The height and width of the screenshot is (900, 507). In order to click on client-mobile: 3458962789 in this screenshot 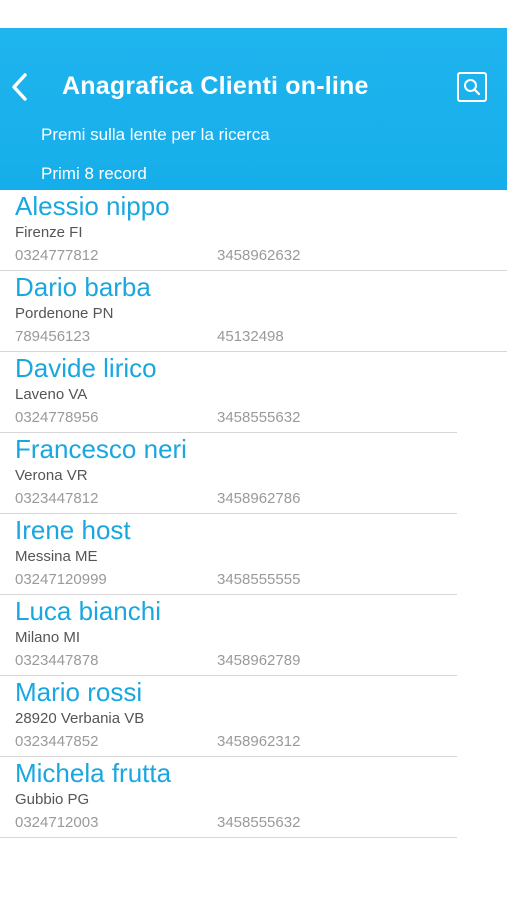, I will do `click(259, 660)`.